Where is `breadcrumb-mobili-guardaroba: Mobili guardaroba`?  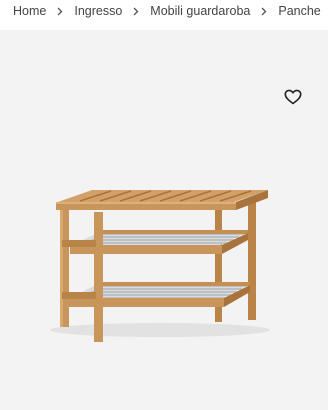 breadcrumb-mobili-guardaroba: Mobili guardaroba is located at coordinates (200, 11).